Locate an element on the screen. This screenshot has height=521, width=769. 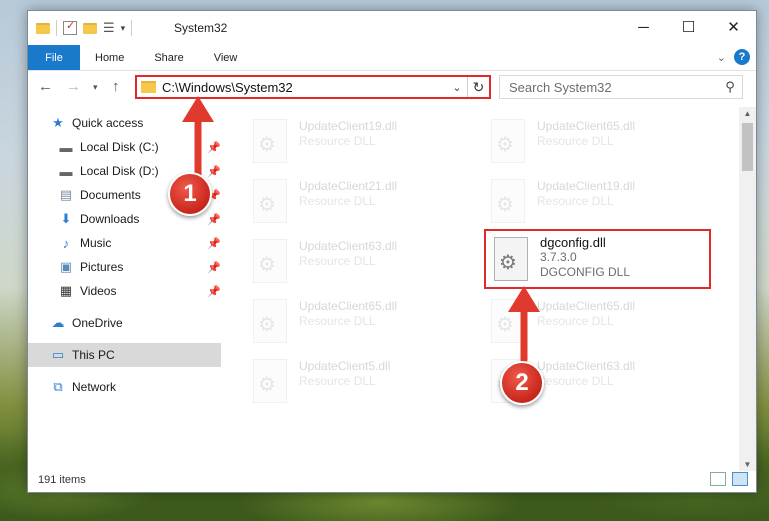
step-marker-1: 1 is located at coordinates (190, 194).